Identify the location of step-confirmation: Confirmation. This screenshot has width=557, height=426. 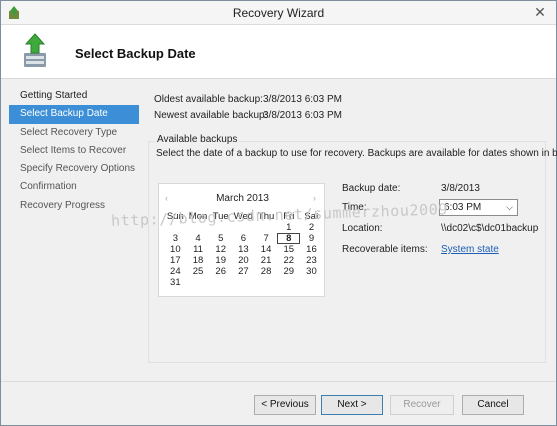
(48, 187).